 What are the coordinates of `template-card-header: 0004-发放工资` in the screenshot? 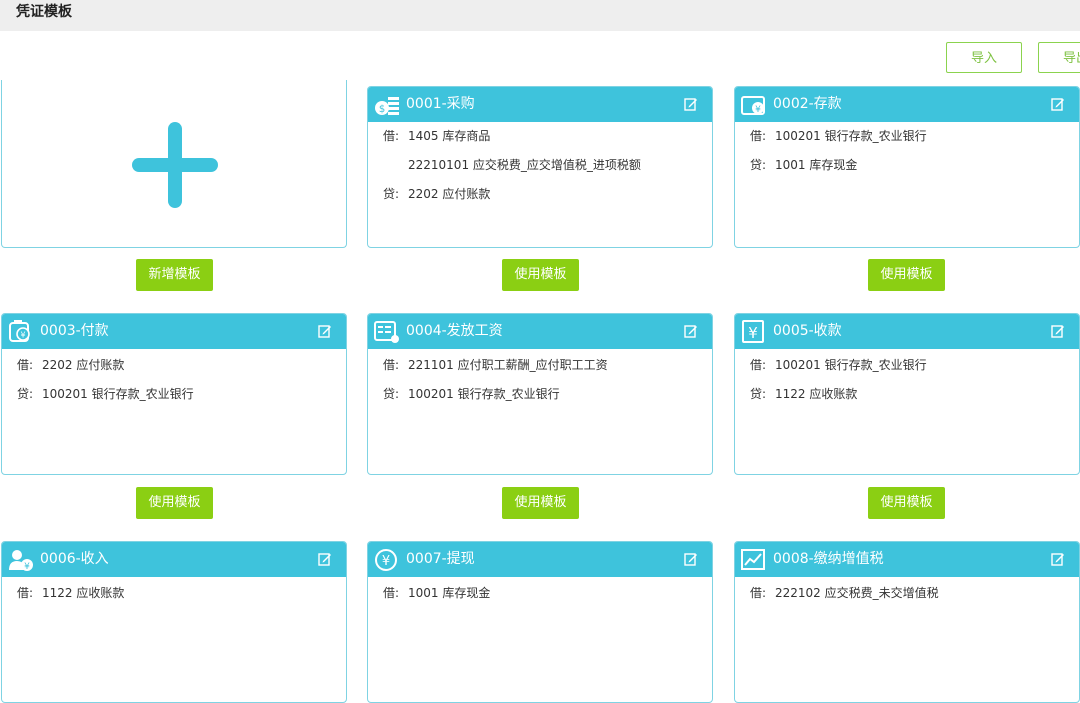 It's located at (540, 331).